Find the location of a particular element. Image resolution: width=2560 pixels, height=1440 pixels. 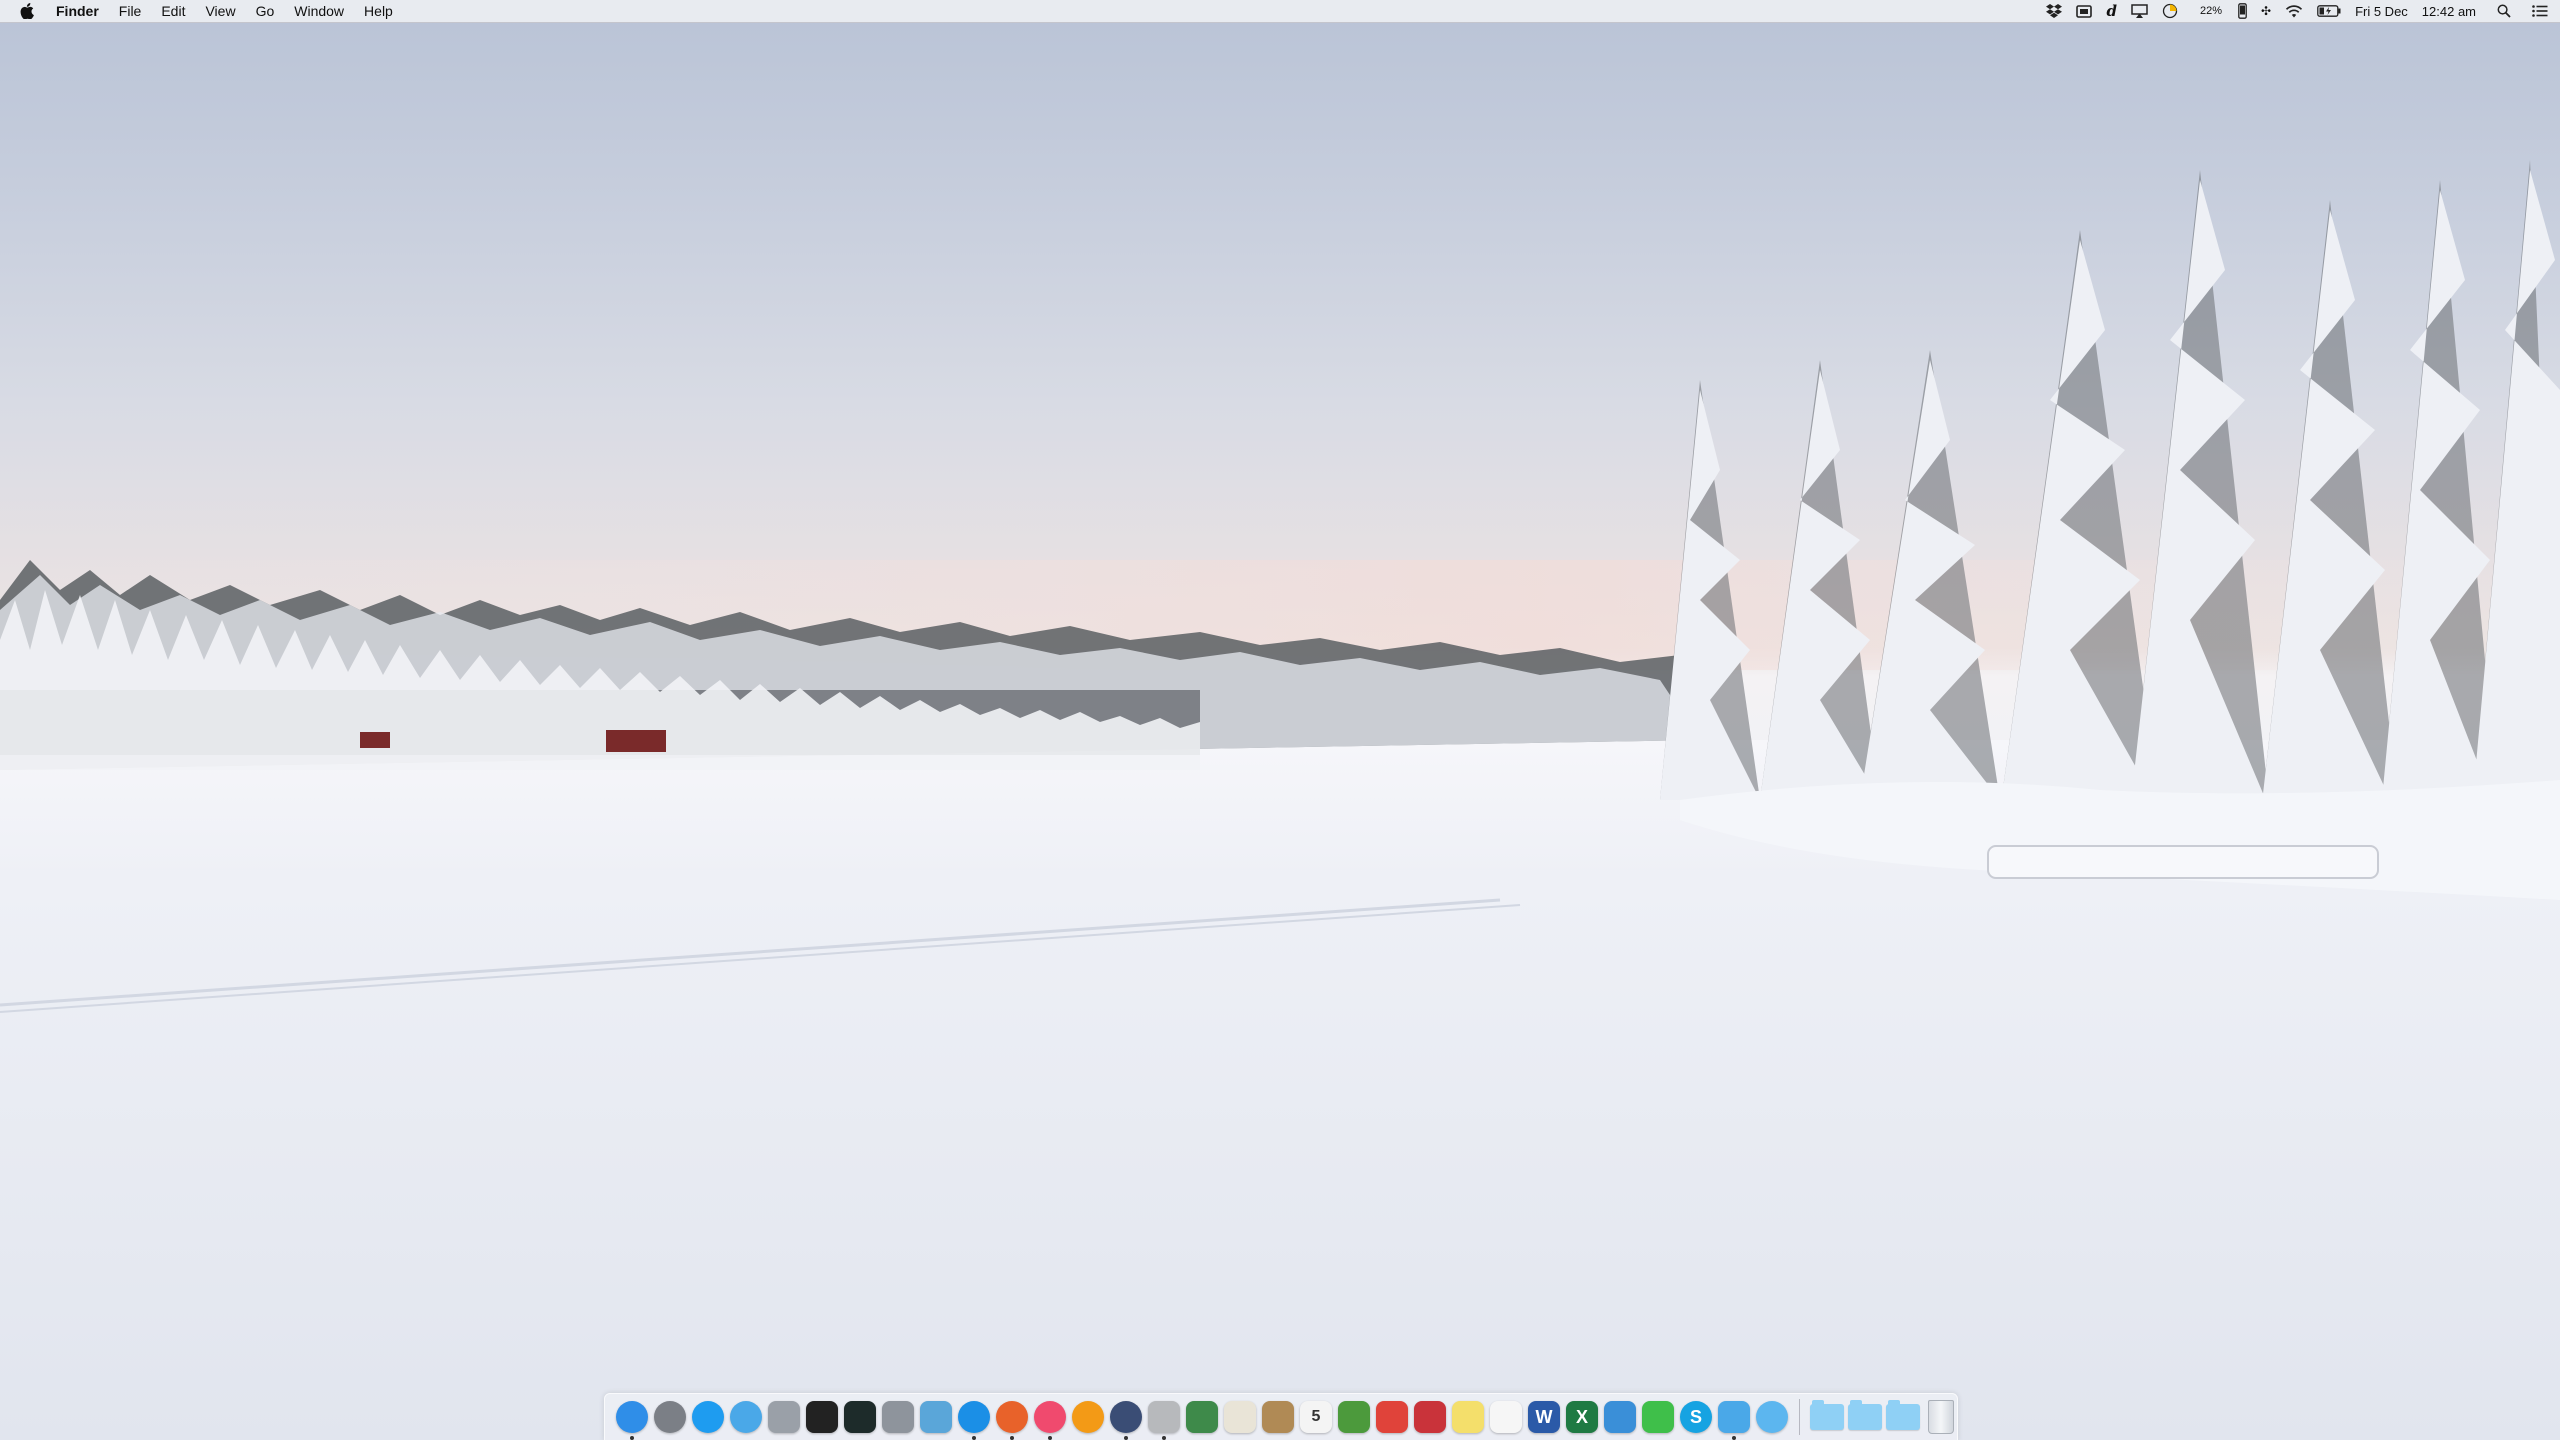

dock-applications-folder is located at coordinates (1865, 1417).